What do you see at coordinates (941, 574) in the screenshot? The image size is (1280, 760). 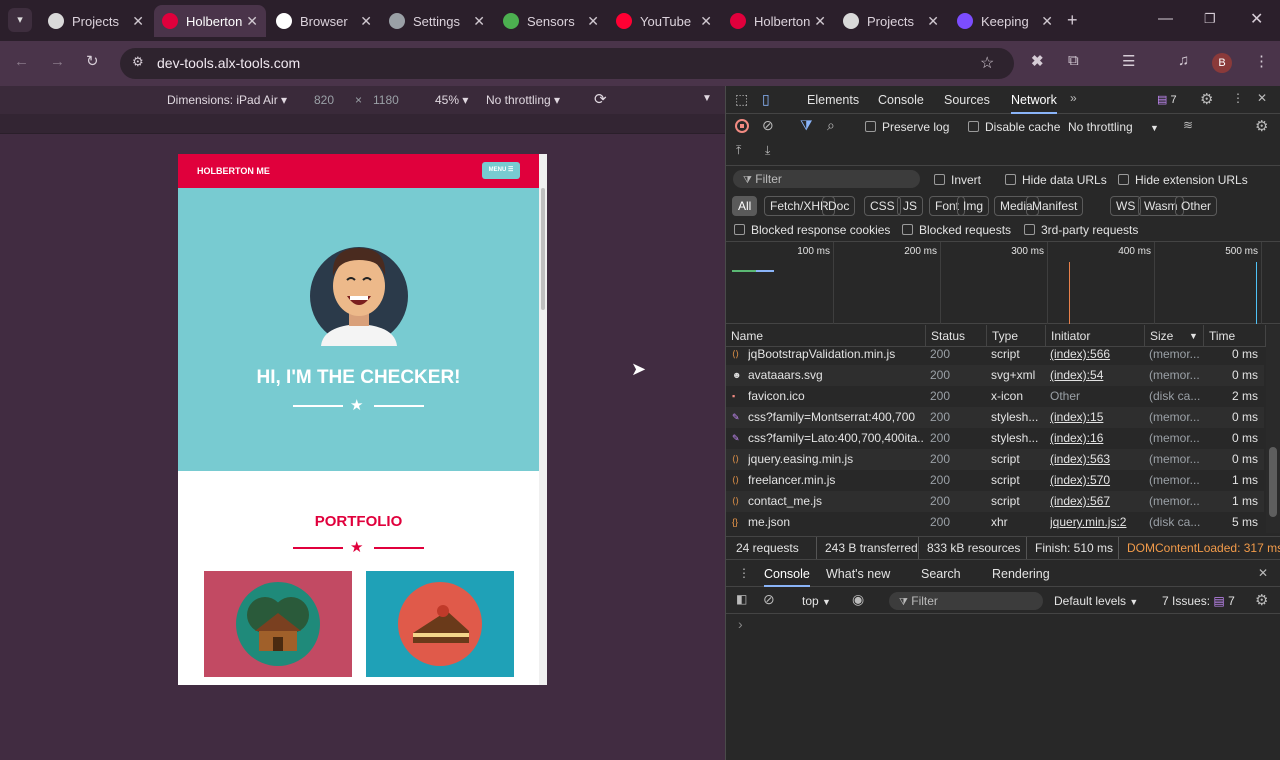 I see `drawer-tab-search: Search` at bounding box center [941, 574].